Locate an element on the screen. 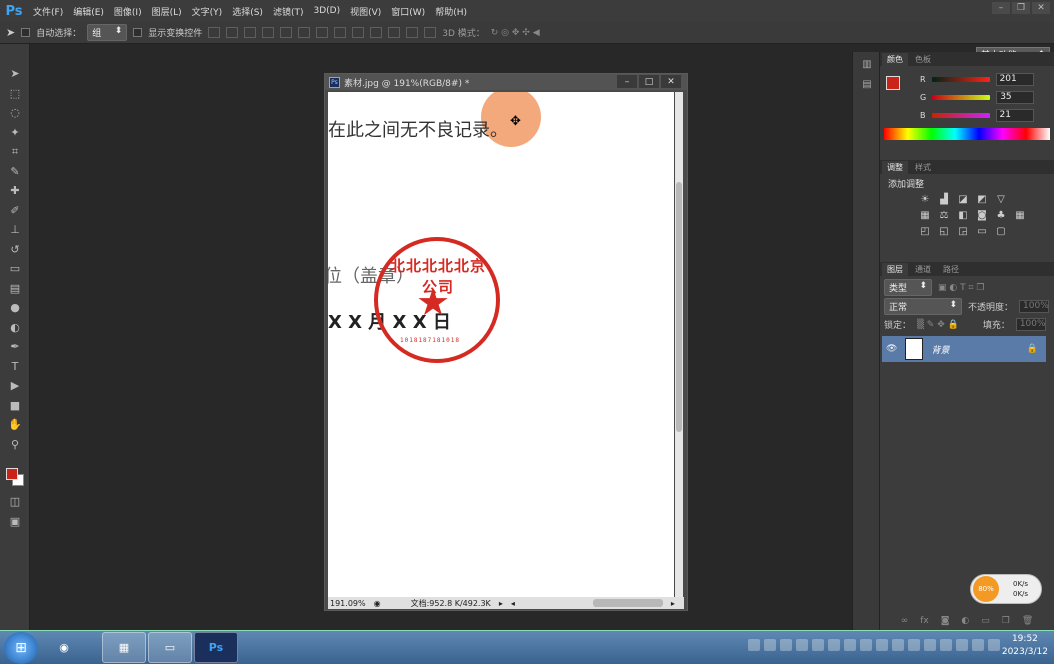  restore-icon: ❐ is located at coordinates (1021, 8).